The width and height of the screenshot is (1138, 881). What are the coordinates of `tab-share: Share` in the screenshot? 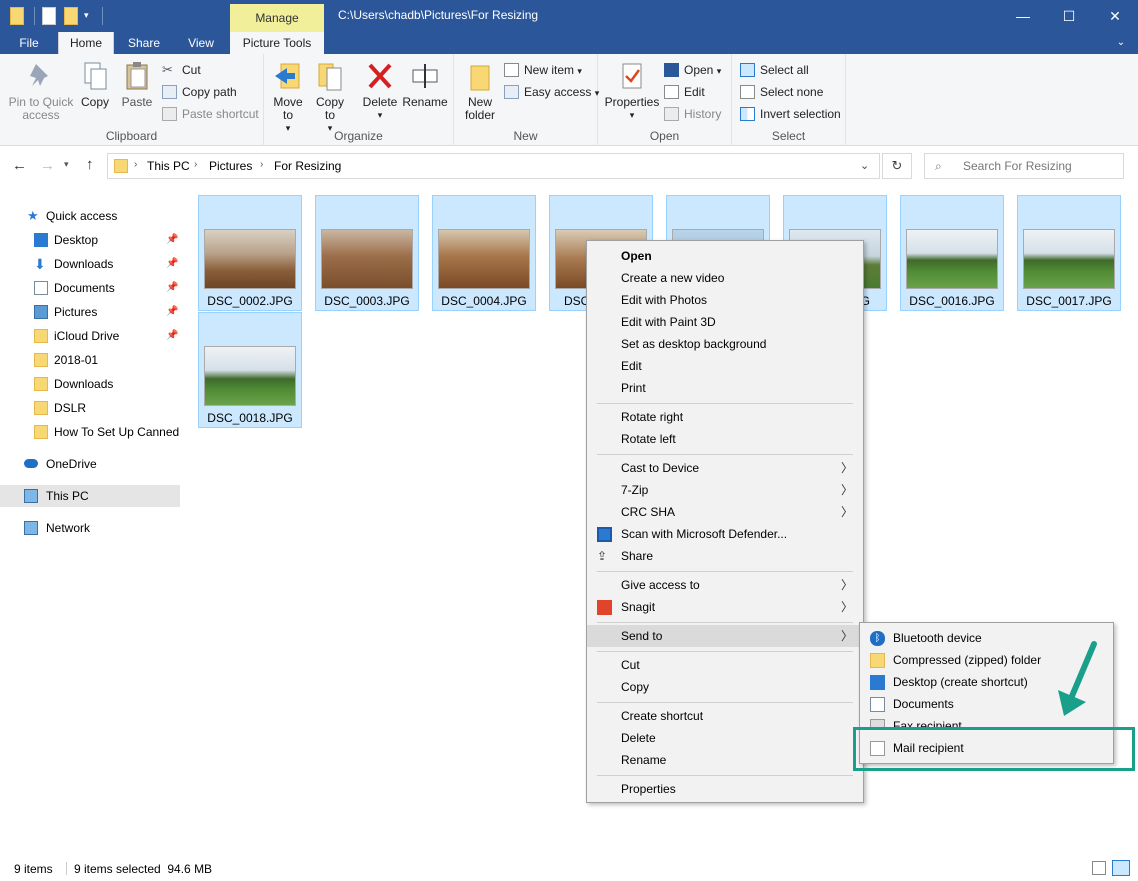 It's located at (144, 43).